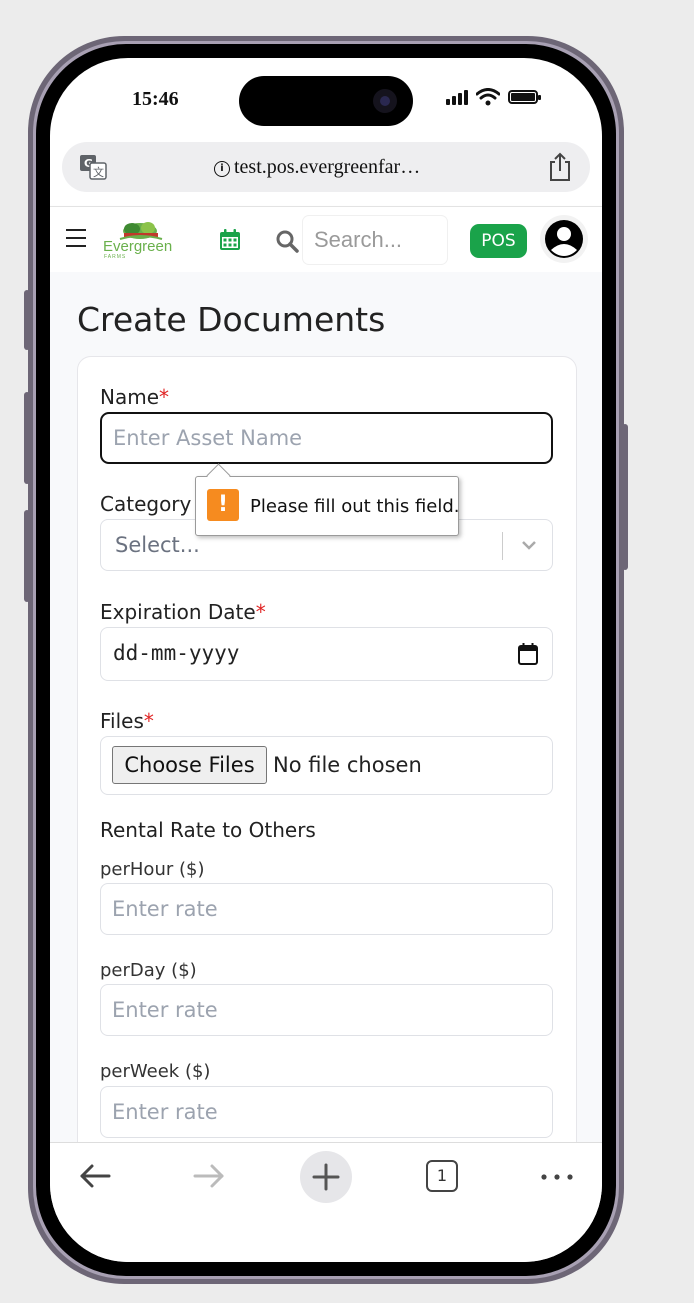 The width and height of the screenshot is (694, 1303). What do you see at coordinates (222, 169) in the screenshot?
I see `site-info-icon: i` at bounding box center [222, 169].